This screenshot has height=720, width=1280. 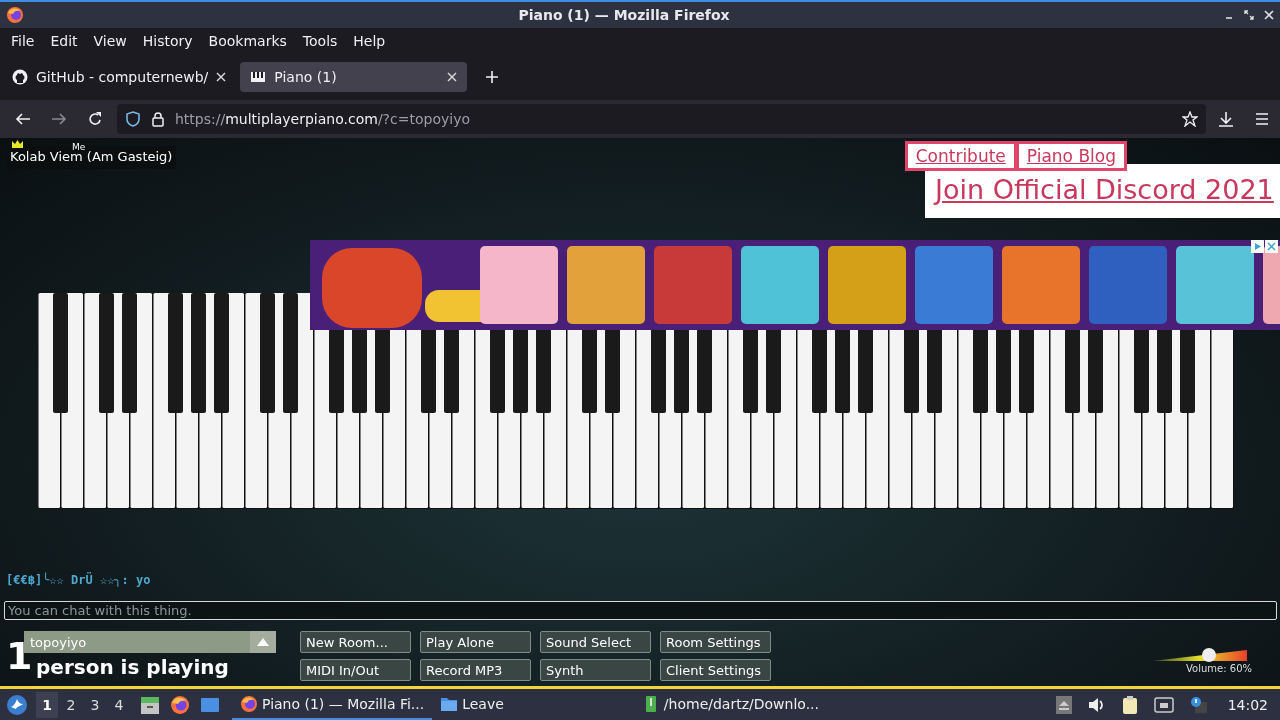 I want to click on notification-icon, so click(x=1198, y=704).